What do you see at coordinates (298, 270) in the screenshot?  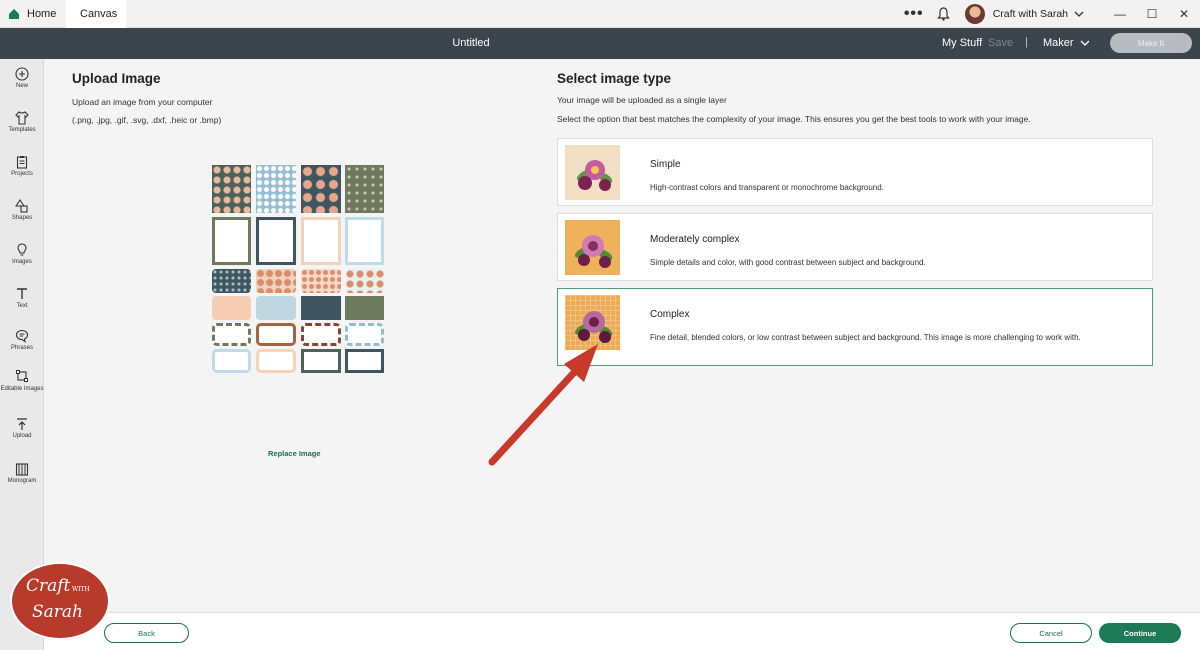 I see `uploaded-image-preview` at bounding box center [298, 270].